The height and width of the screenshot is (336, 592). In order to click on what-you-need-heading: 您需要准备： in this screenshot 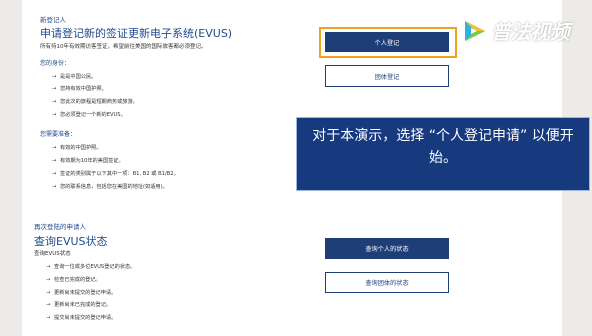, I will do `click(58, 134)`.